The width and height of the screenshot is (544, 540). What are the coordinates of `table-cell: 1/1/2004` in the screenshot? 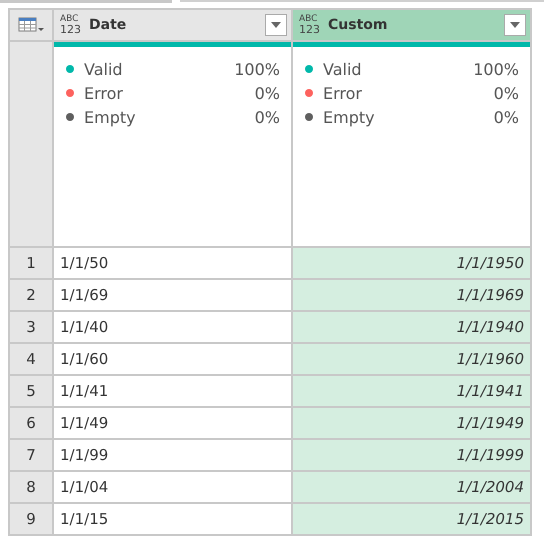 It's located at (411, 487).